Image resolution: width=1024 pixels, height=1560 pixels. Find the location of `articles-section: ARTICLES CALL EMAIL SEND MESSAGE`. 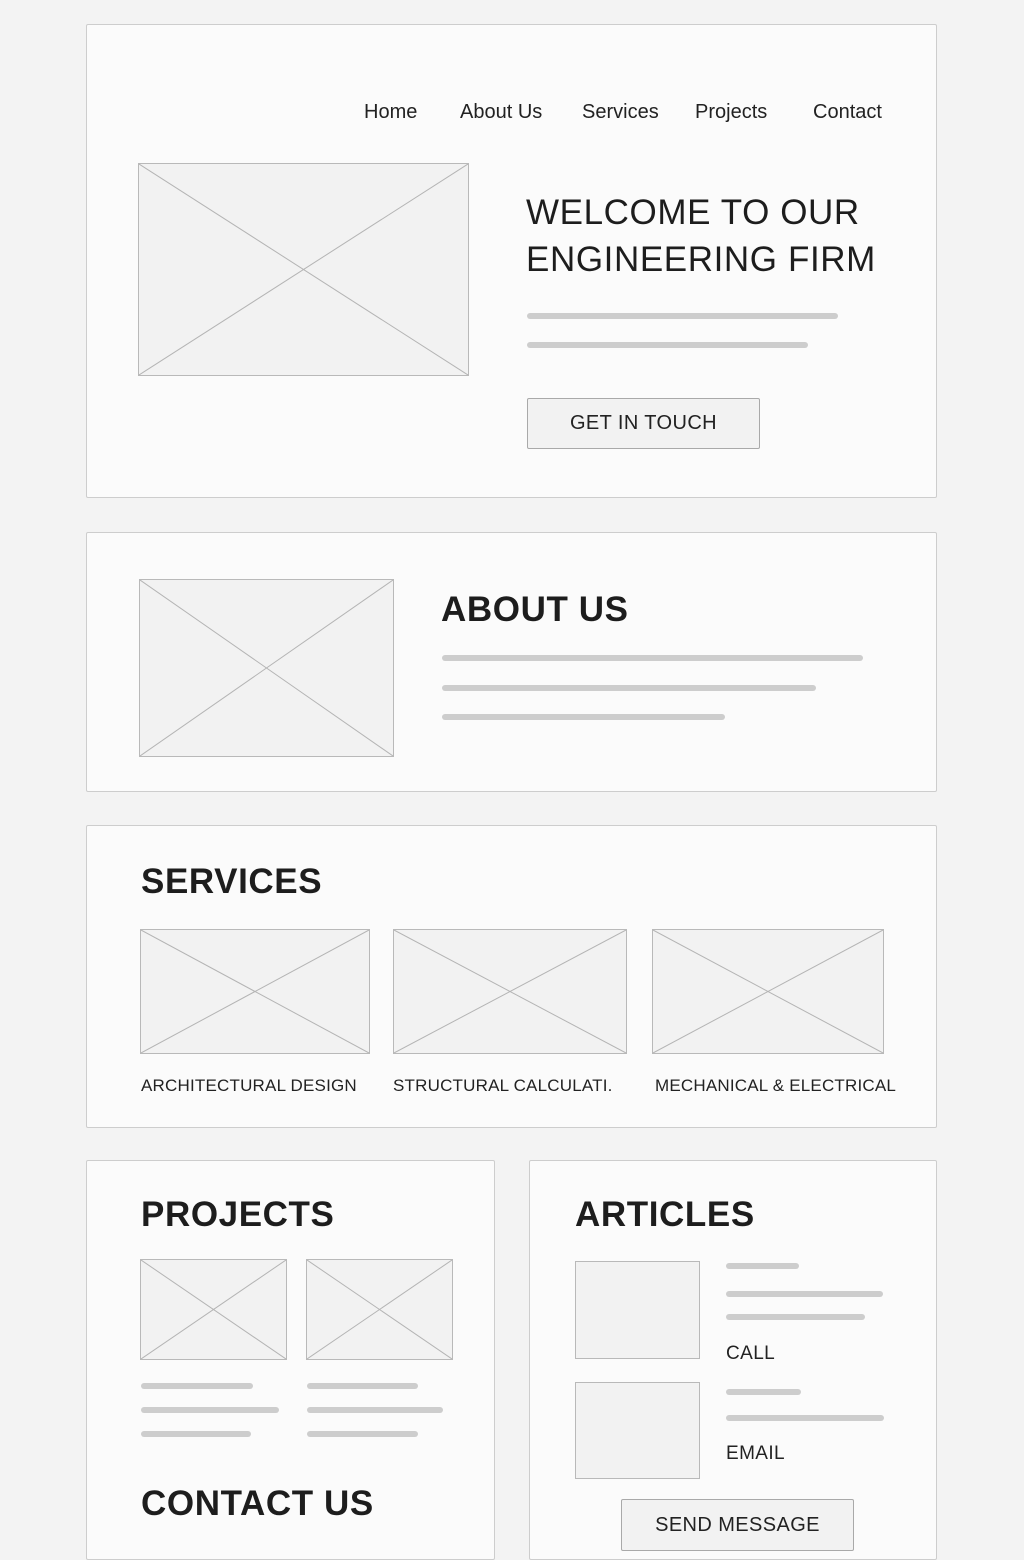

articles-section: ARTICLES CALL EMAIL SEND MESSAGE is located at coordinates (733, 1360).